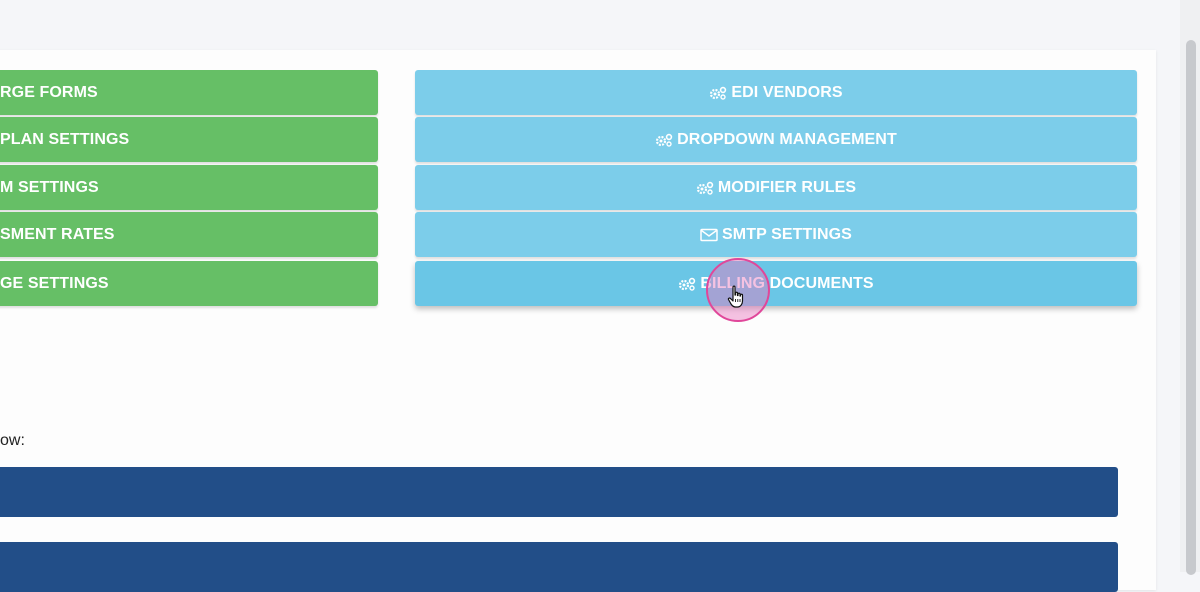 This screenshot has width=1200, height=592. What do you see at coordinates (49, 92) in the screenshot?
I see `button-label: RGE FORMS` at bounding box center [49, 92].